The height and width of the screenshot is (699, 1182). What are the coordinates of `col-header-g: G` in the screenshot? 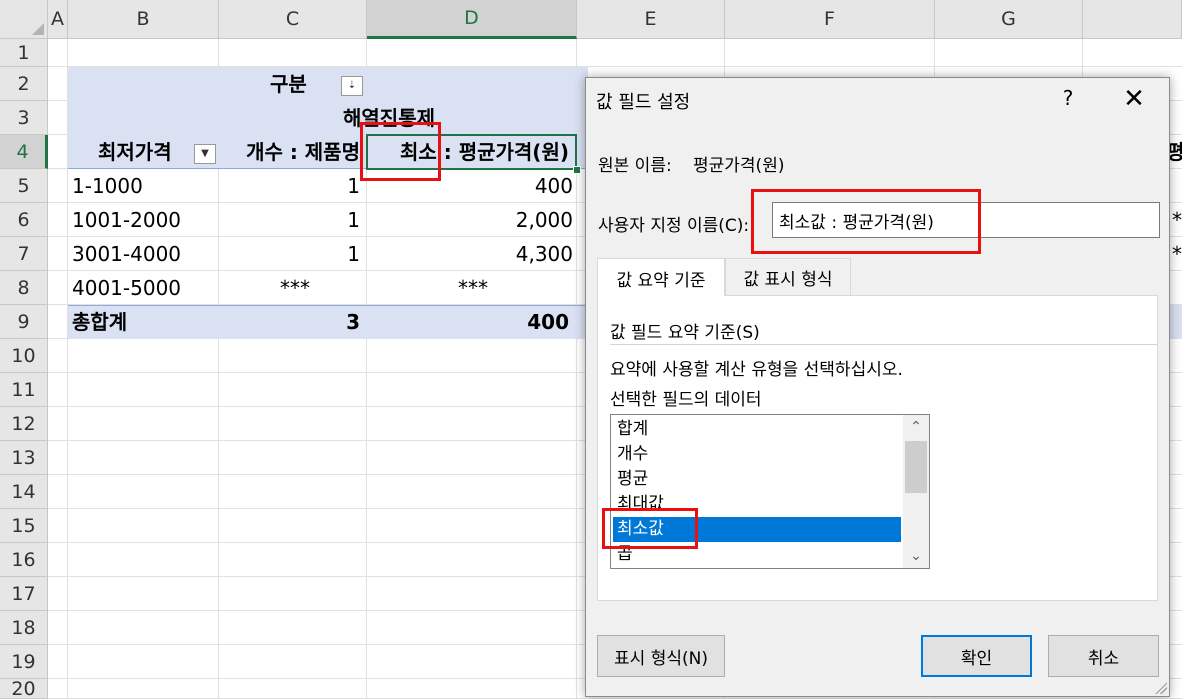 It's located at (1009, 19).